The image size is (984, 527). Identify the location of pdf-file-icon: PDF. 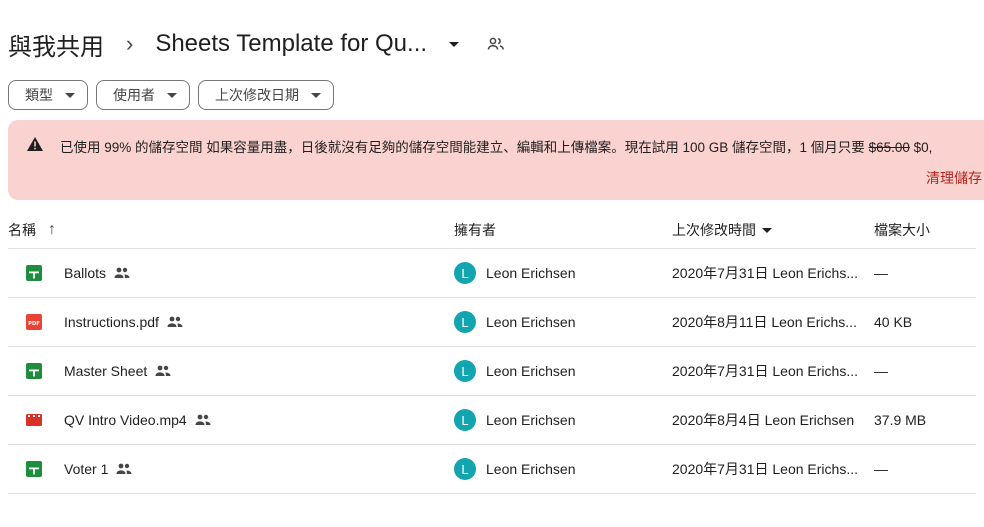
(34, 322).